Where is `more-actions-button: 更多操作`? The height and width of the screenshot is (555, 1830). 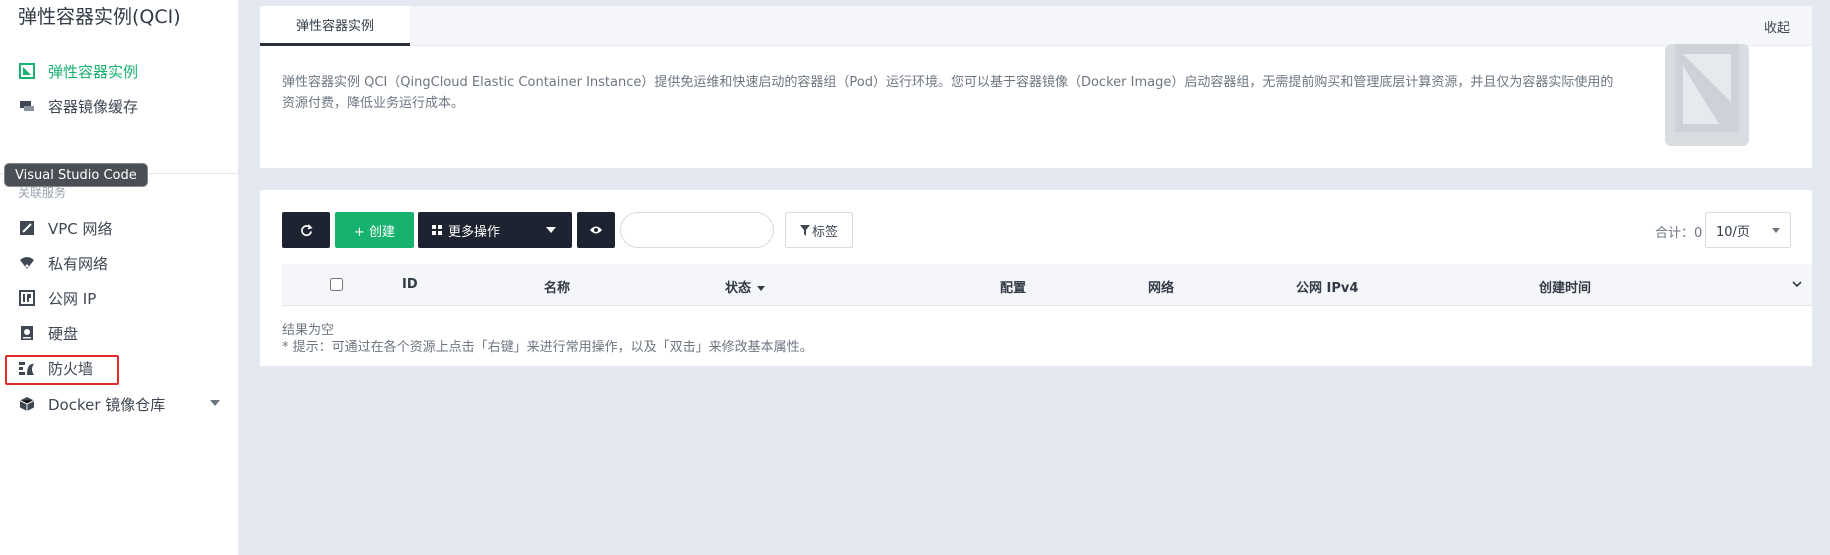 more-actions-button: 更多操作 is located at coordinates (495, 230).